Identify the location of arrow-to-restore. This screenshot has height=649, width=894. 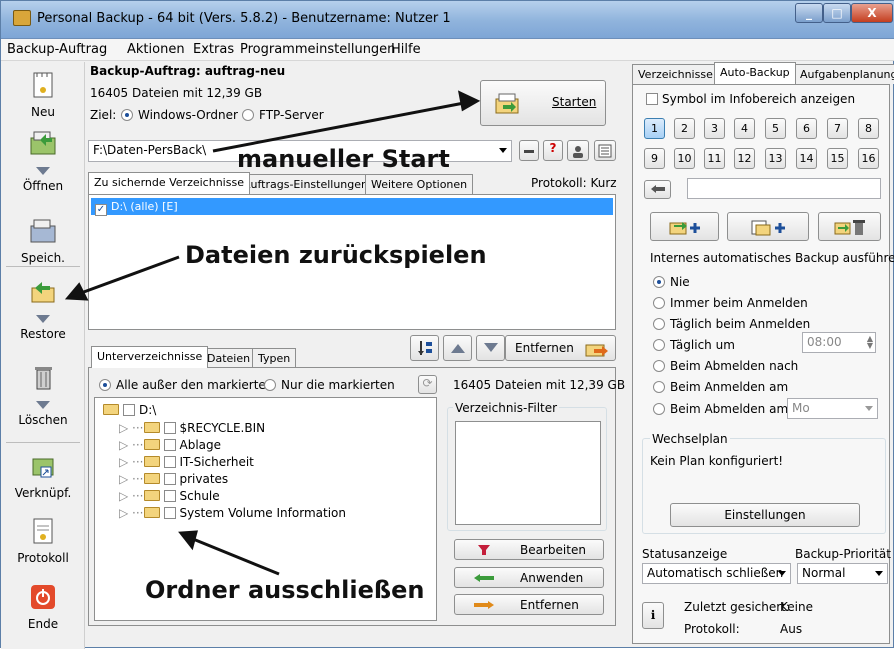
(130, 275).